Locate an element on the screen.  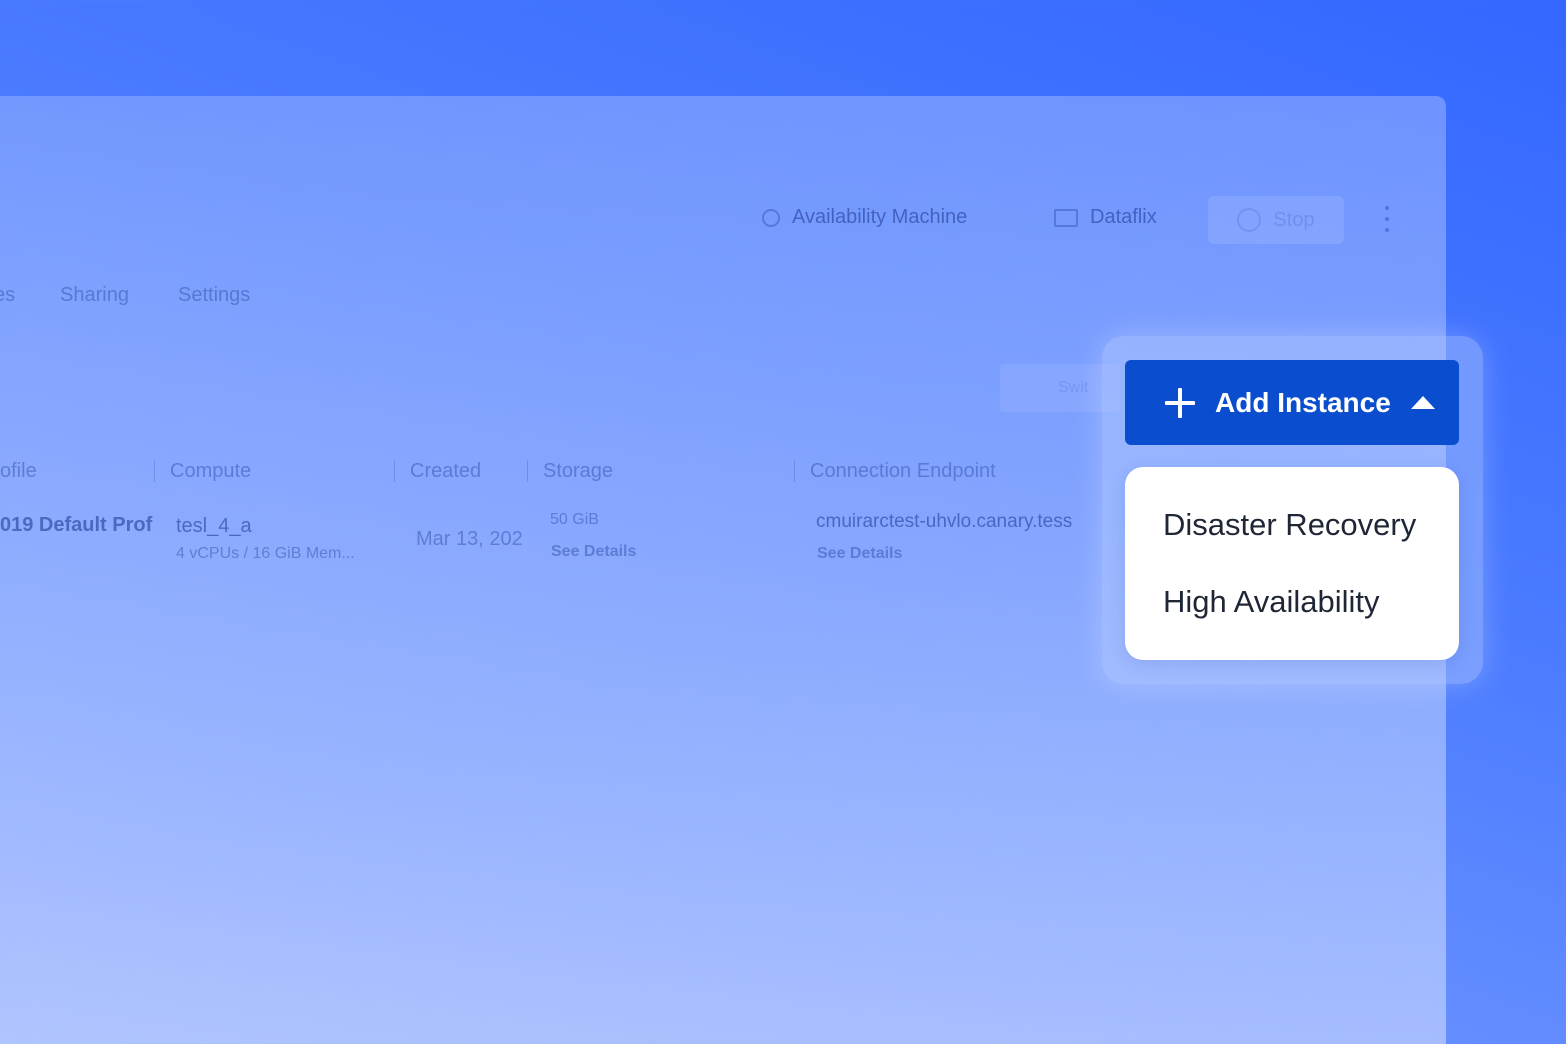
tab-sharing: Sharing is located at coordinates (94, 295).